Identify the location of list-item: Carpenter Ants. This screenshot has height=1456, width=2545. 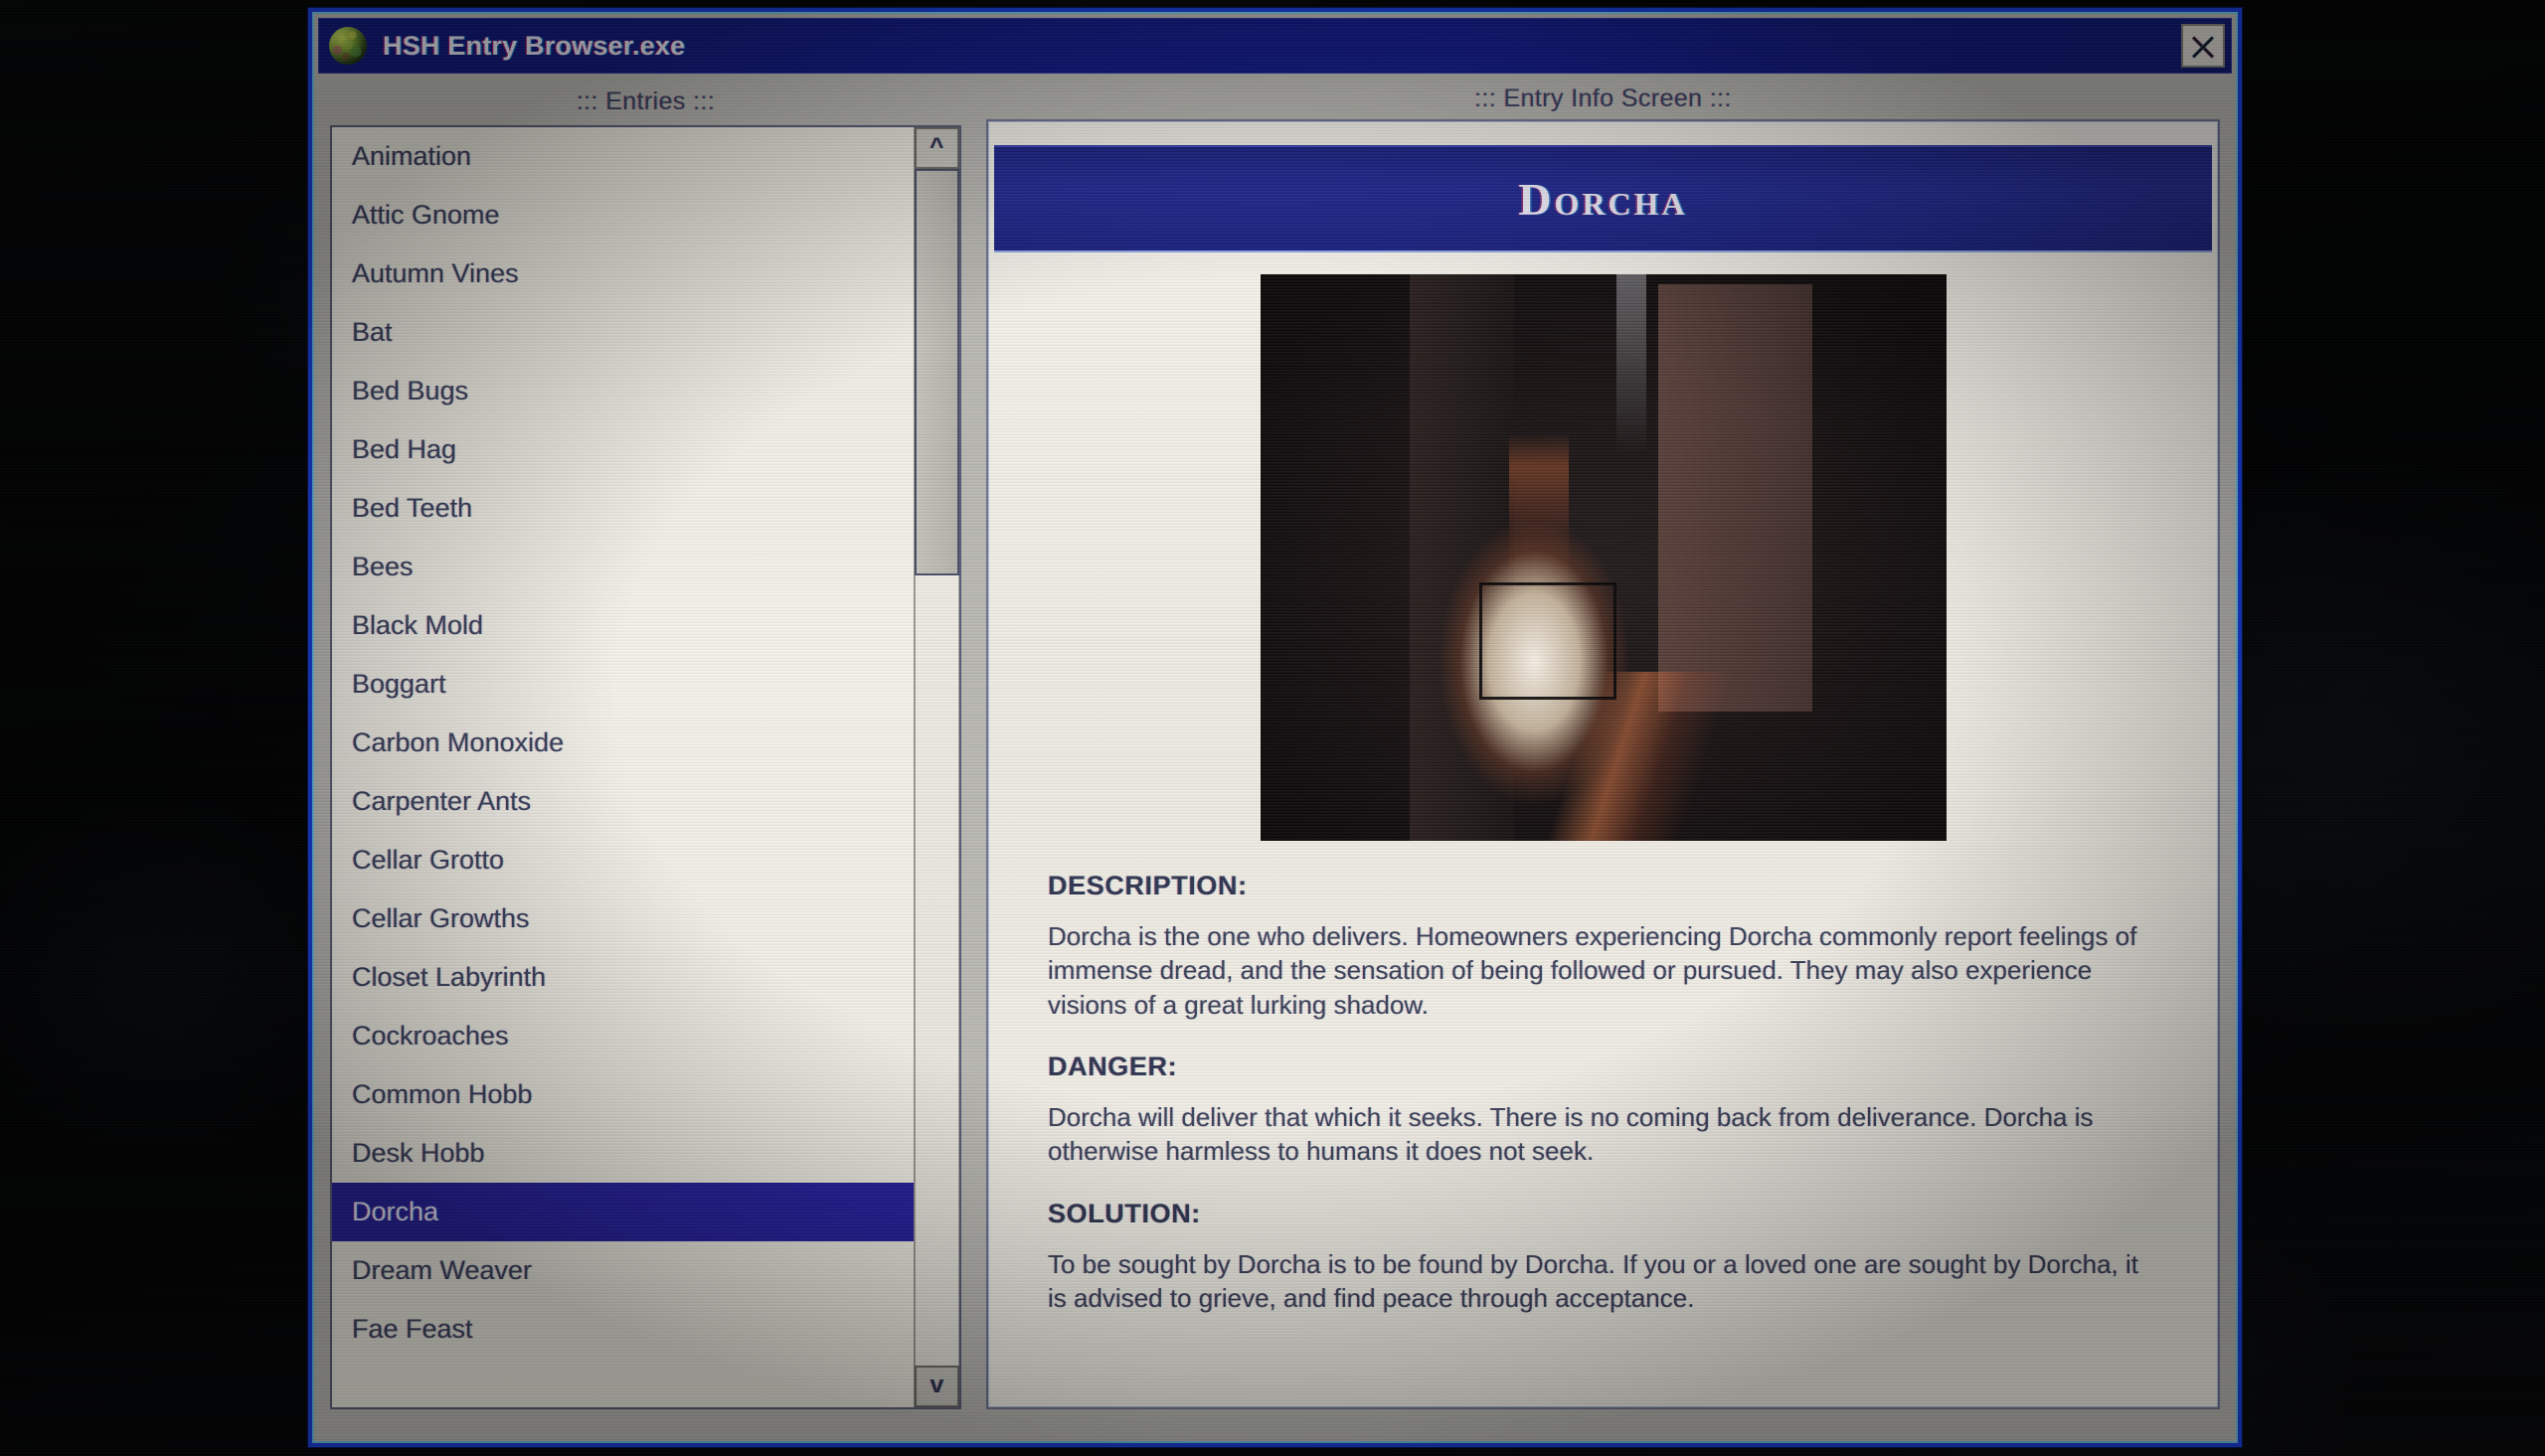
(623, 801).